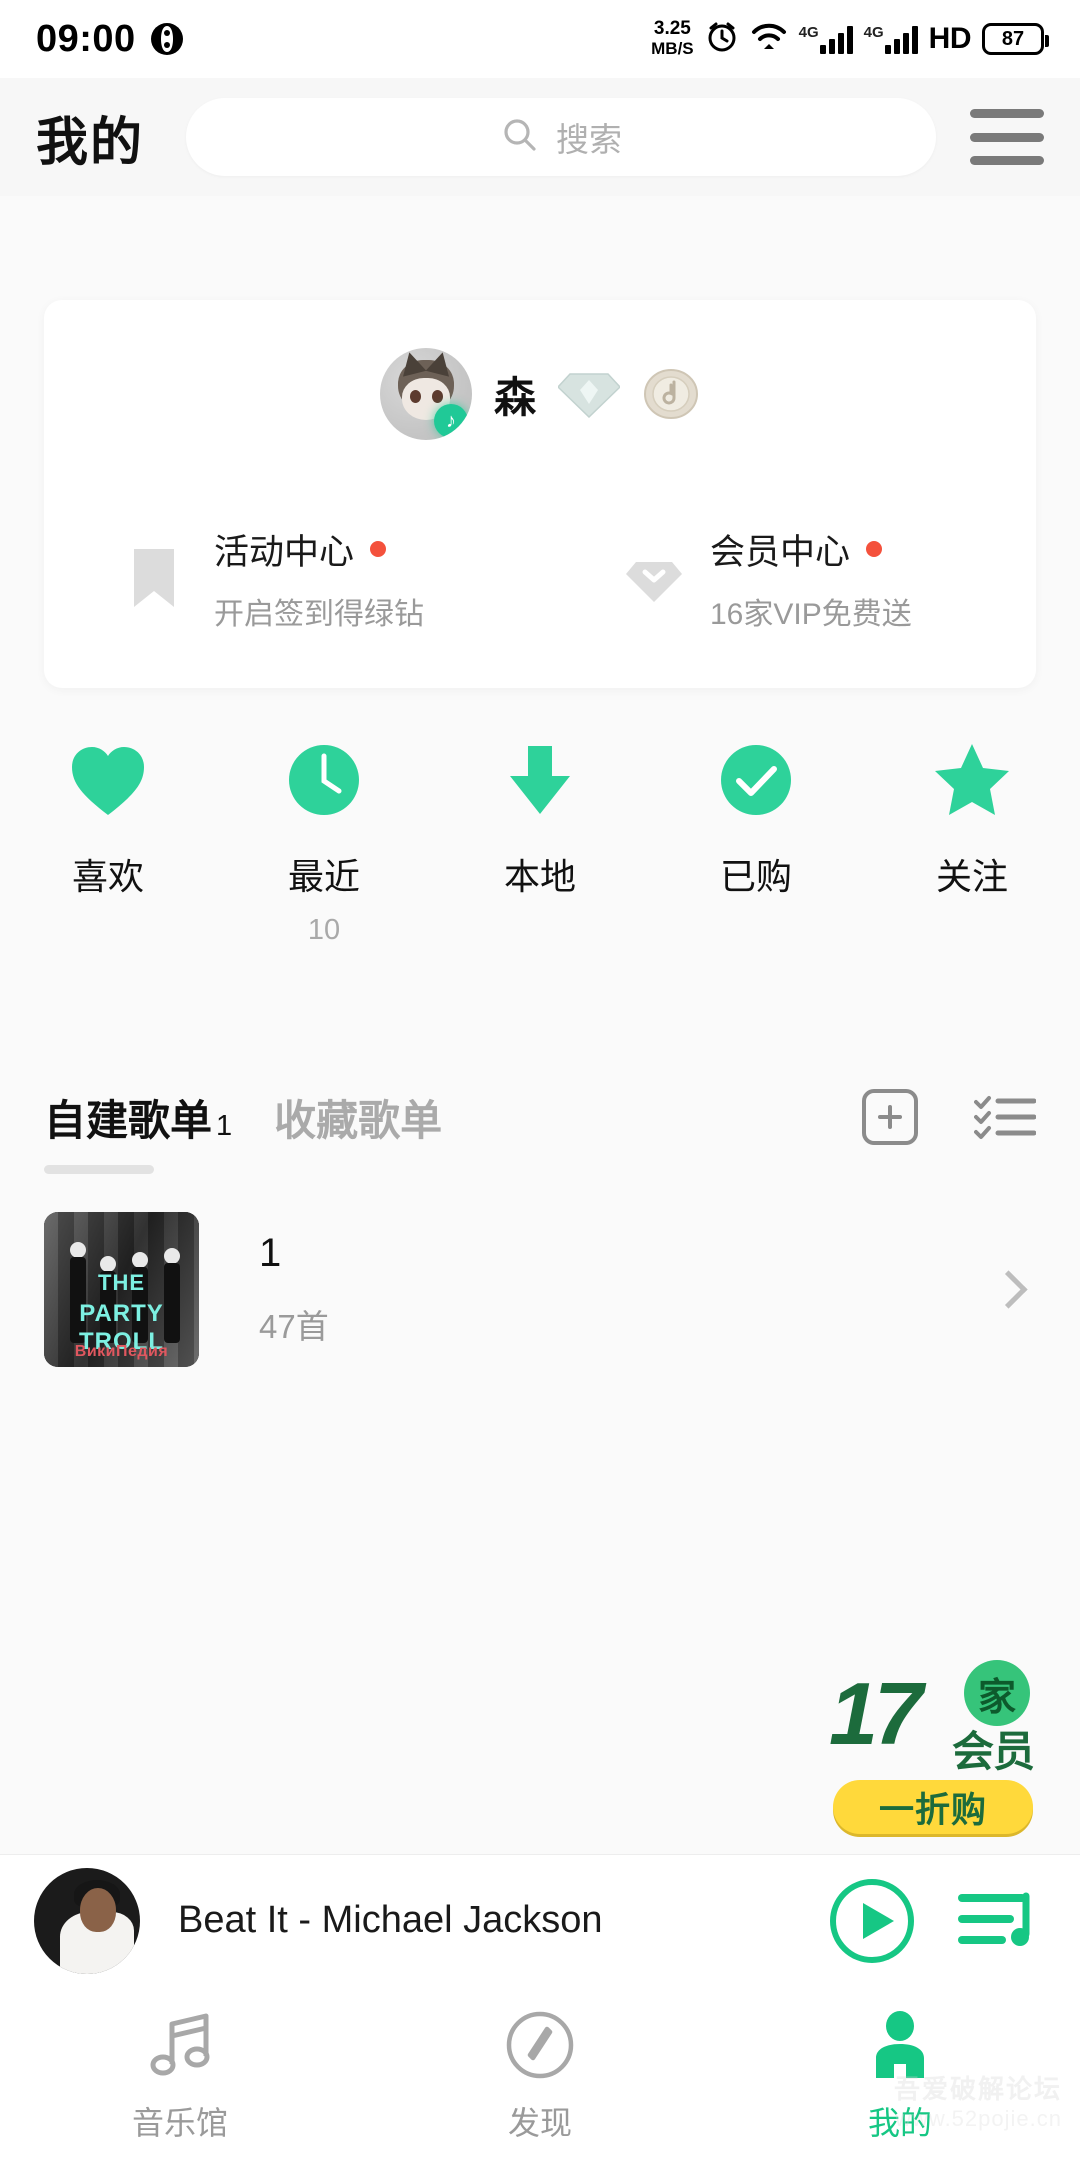 The width and height of the screenshot is (1080, 2160). What do you see at coordinates (294, 1289) in the screenshot?
I see `playlist-info: 1 47首` at bounding box center [294, 1289].